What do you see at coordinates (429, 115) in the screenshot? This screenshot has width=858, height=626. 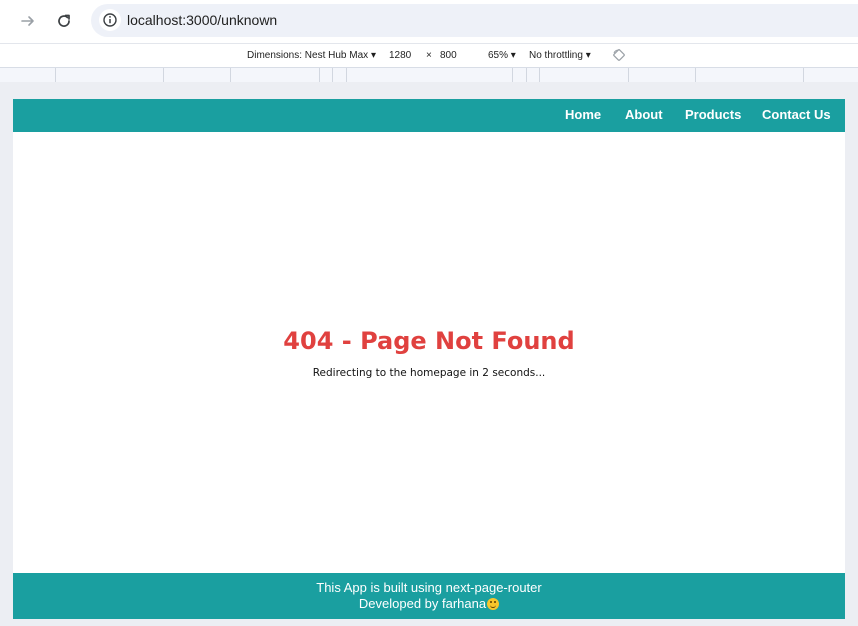 I see `site-navbar: Home About Products Contact Us` at bounding box center [429, 115].